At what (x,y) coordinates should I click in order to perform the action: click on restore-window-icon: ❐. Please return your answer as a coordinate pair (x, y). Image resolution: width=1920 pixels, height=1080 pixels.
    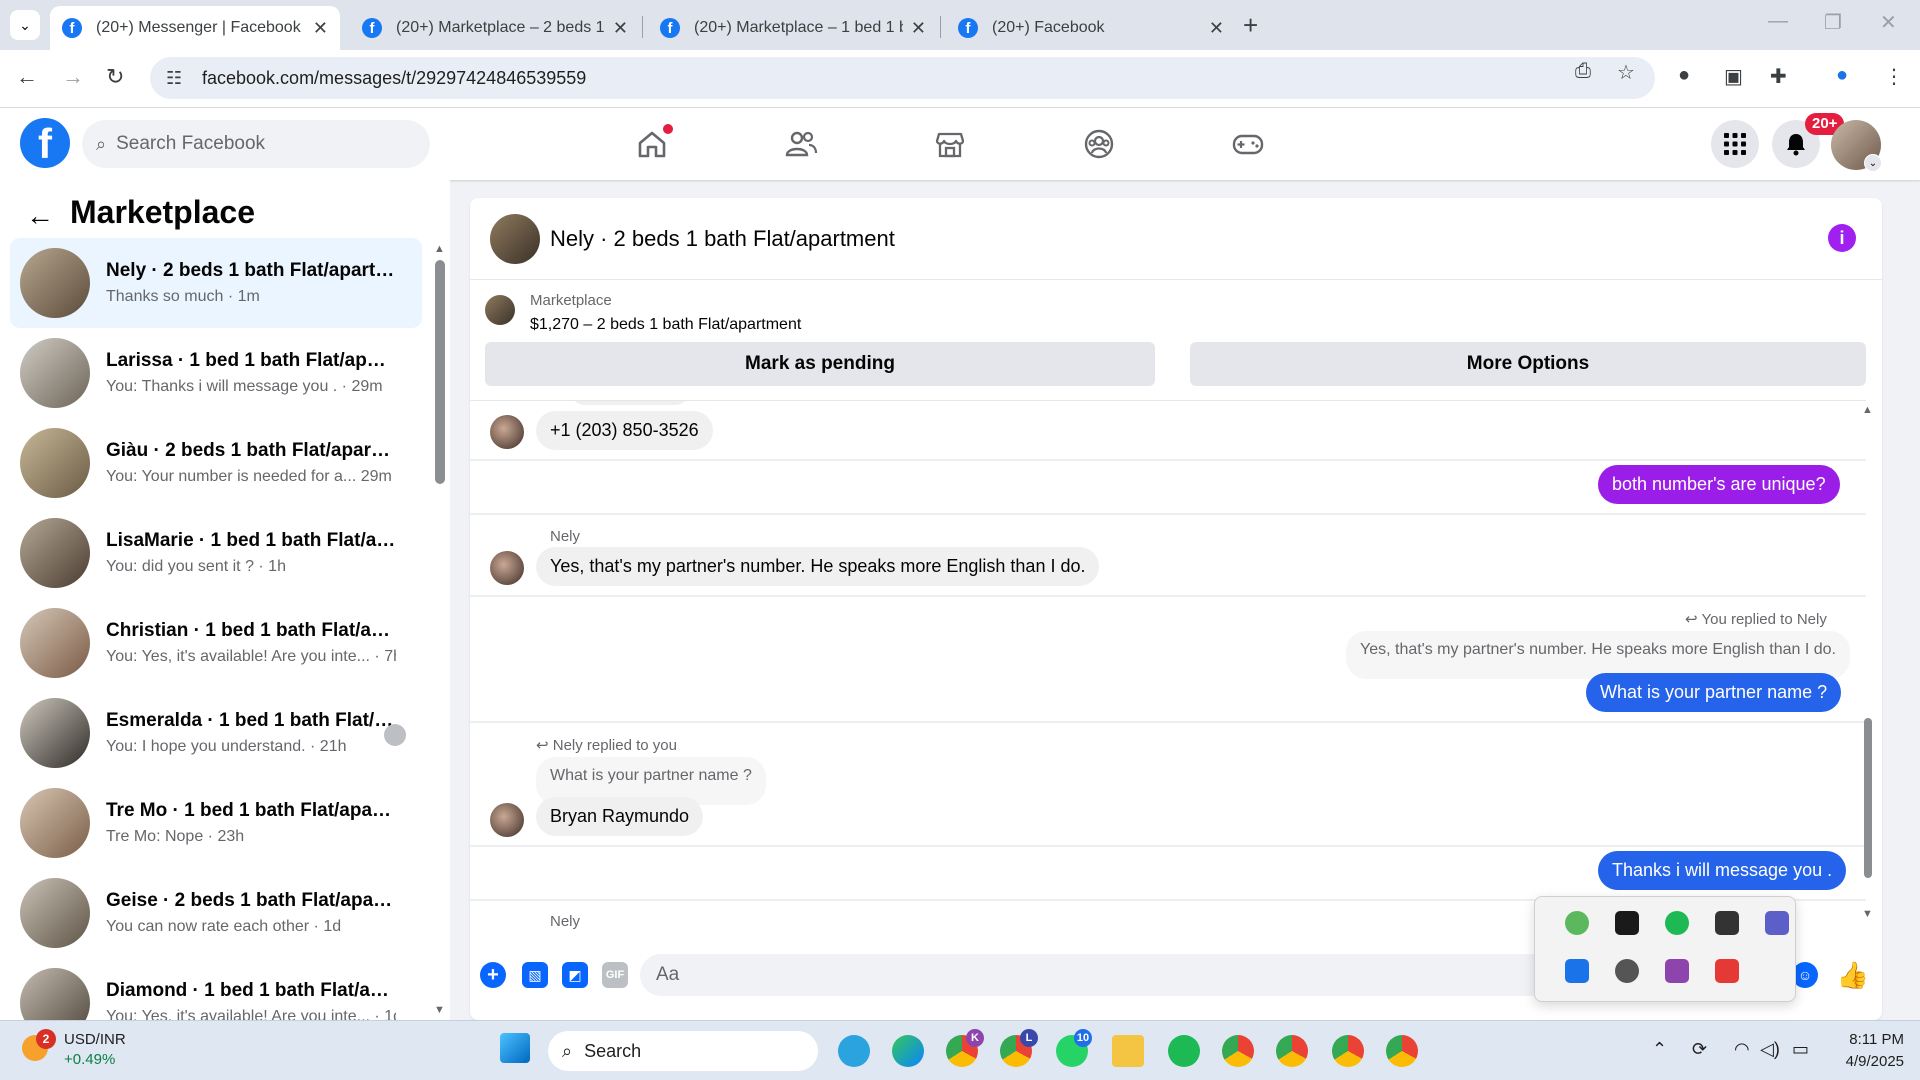
    Looking at the image, I should click on (1833, 22).